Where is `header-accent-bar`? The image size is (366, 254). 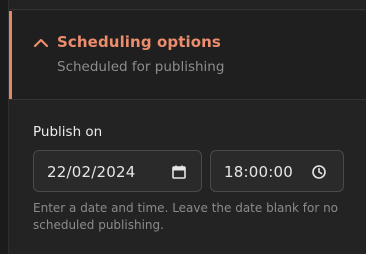
header-accent-bar is located at coordinates (10, 55).